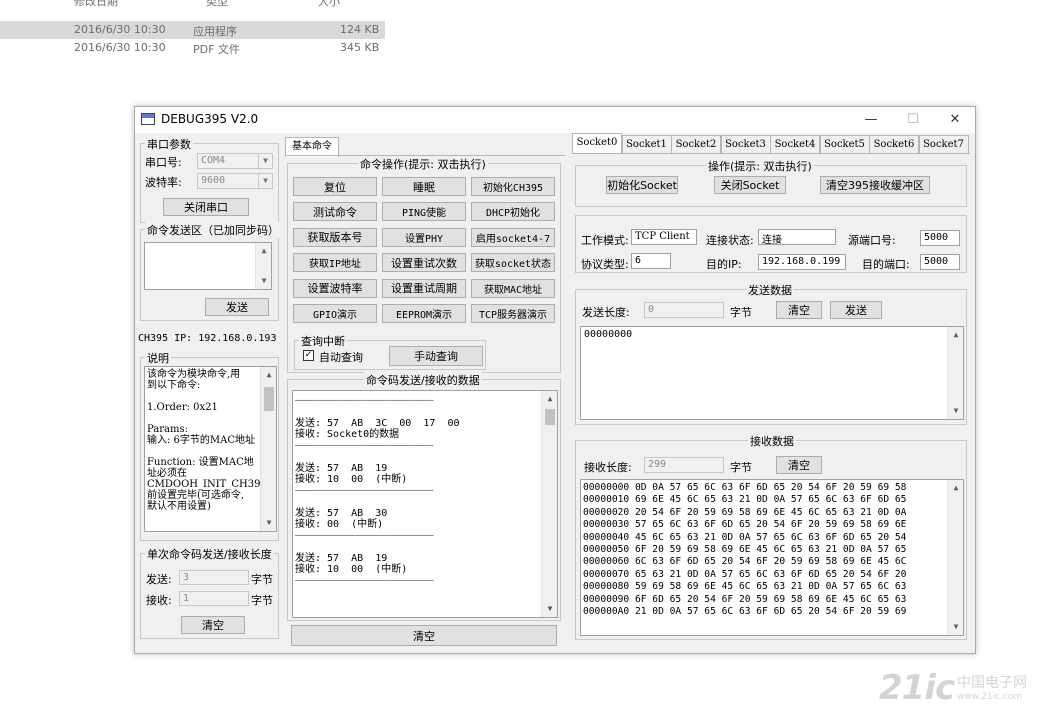  Describe the element at coordinates (192, 30) in the screenshot. I see `explorer-file-row: 2016/6/30 10:30 应用程序 124 KB` at that location.